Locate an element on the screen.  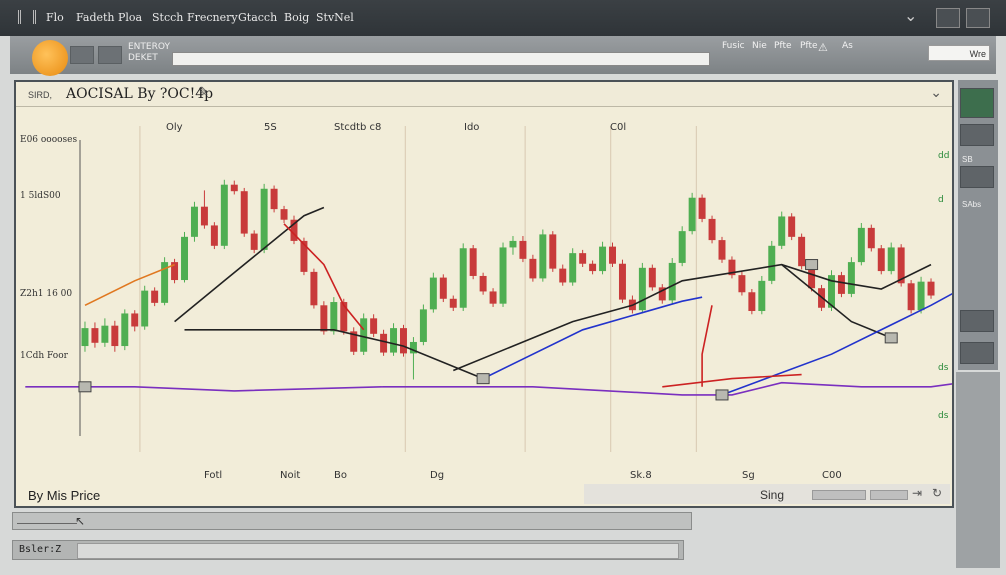
window-restore-icon is located at coordinates (948, 18).